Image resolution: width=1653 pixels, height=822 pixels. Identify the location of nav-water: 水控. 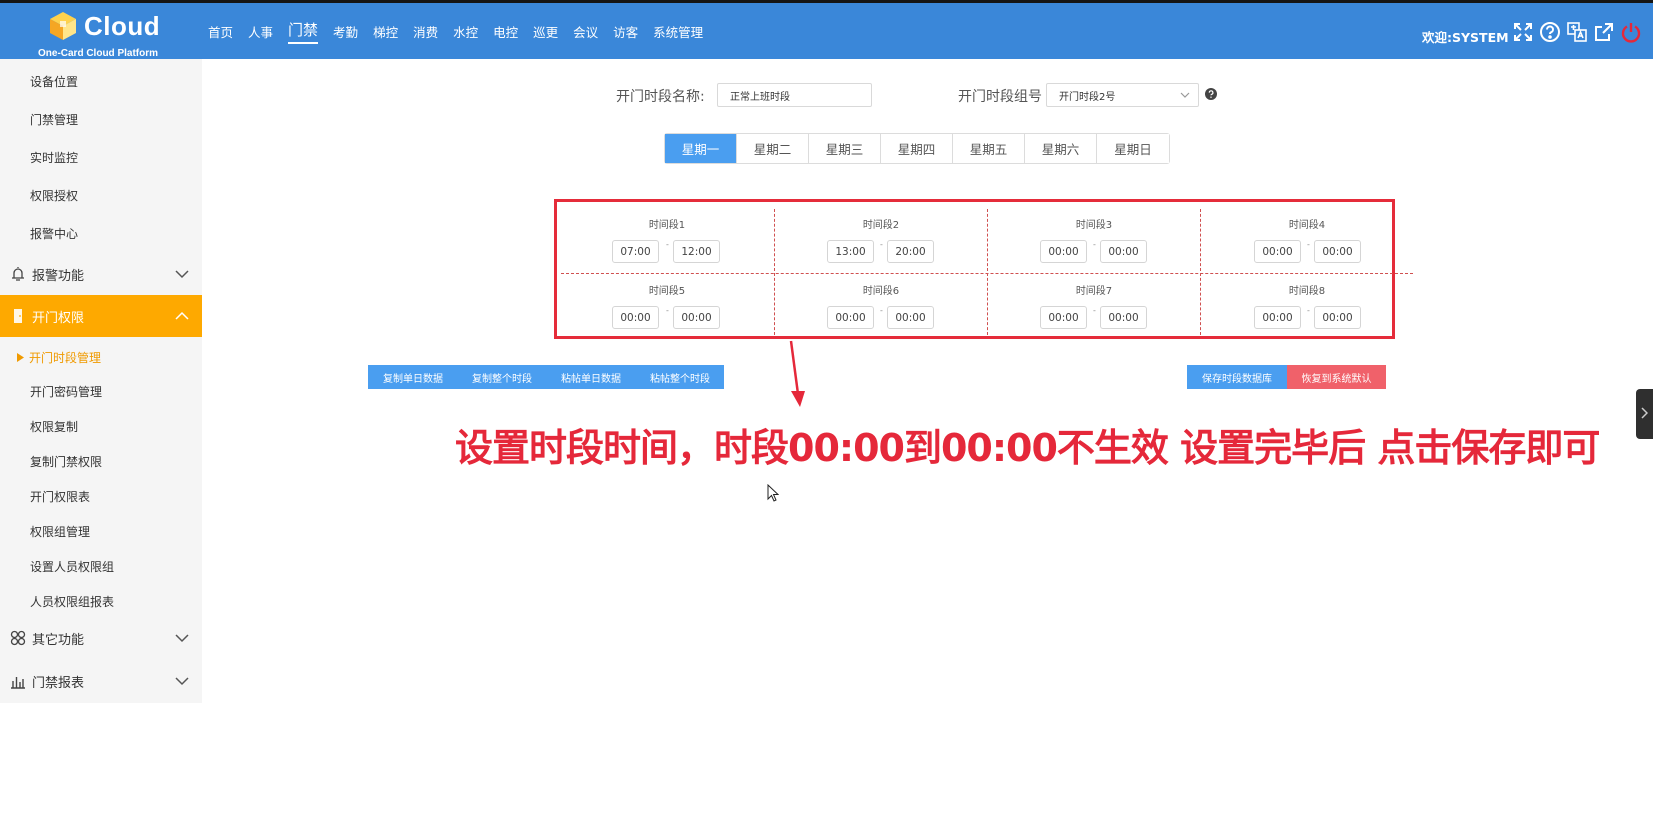
(465, 31).